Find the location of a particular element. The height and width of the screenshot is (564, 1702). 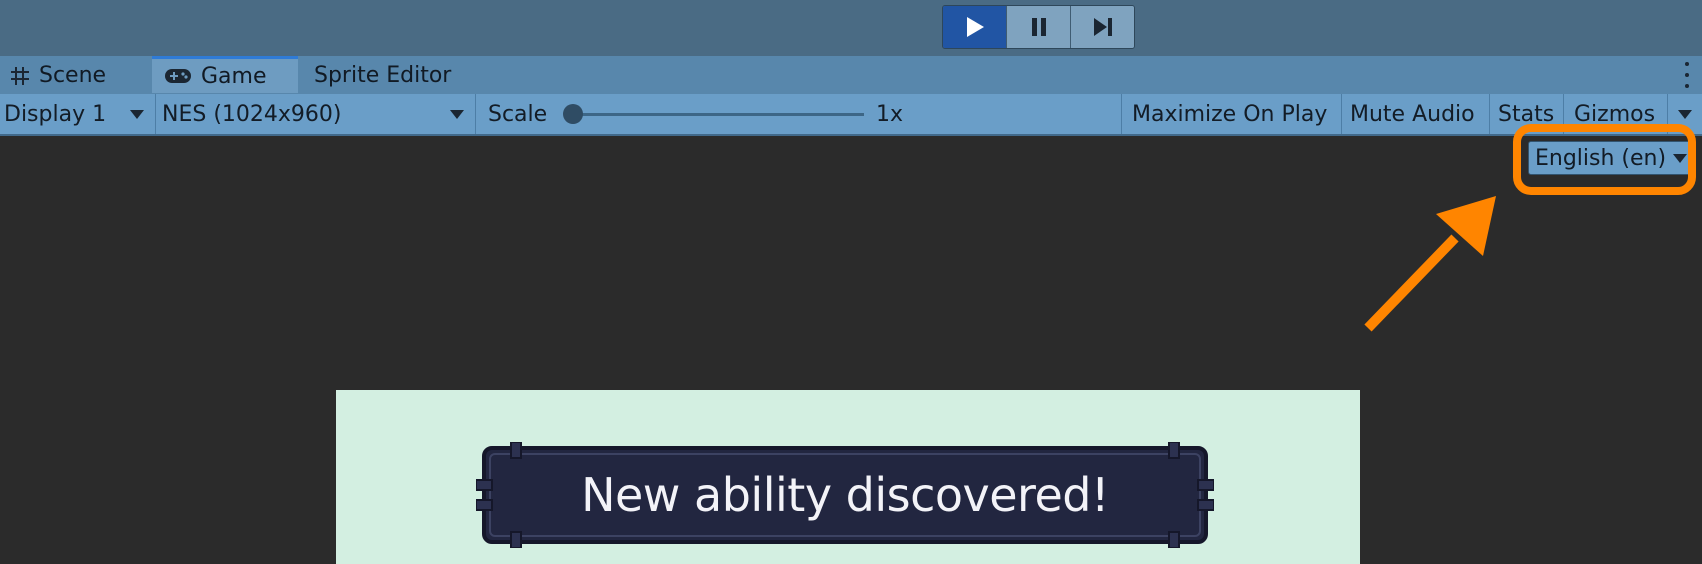

highlight-outline is located at coordinates (1604, 159).